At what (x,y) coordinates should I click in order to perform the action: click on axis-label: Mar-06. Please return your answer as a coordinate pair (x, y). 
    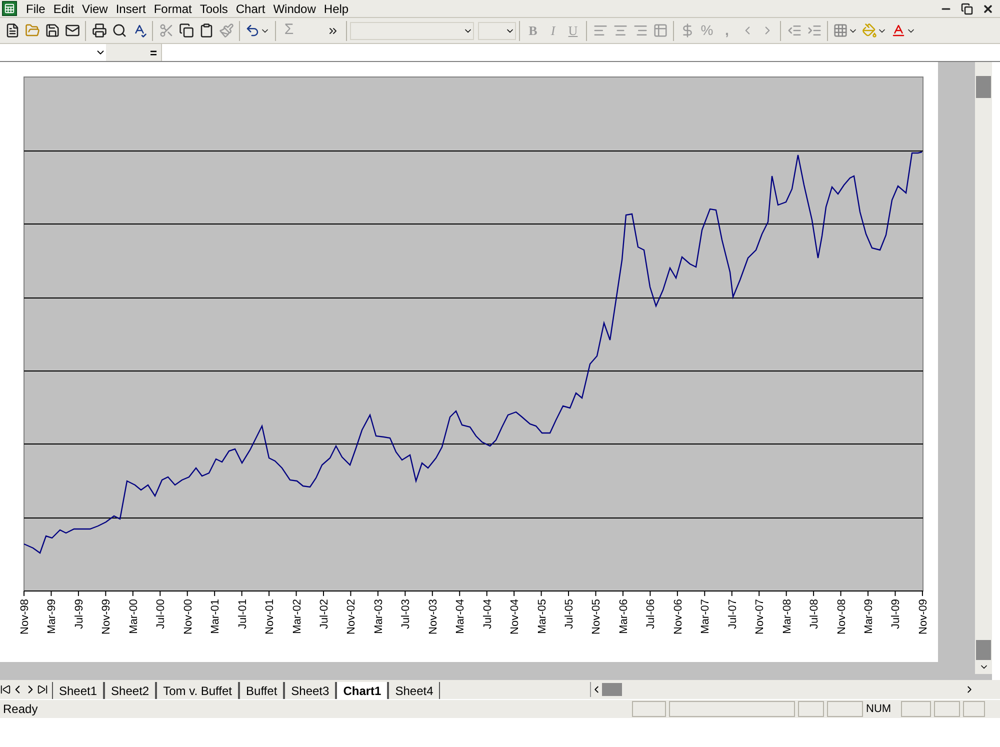
    Looking at the image, I should click on (624, 616).